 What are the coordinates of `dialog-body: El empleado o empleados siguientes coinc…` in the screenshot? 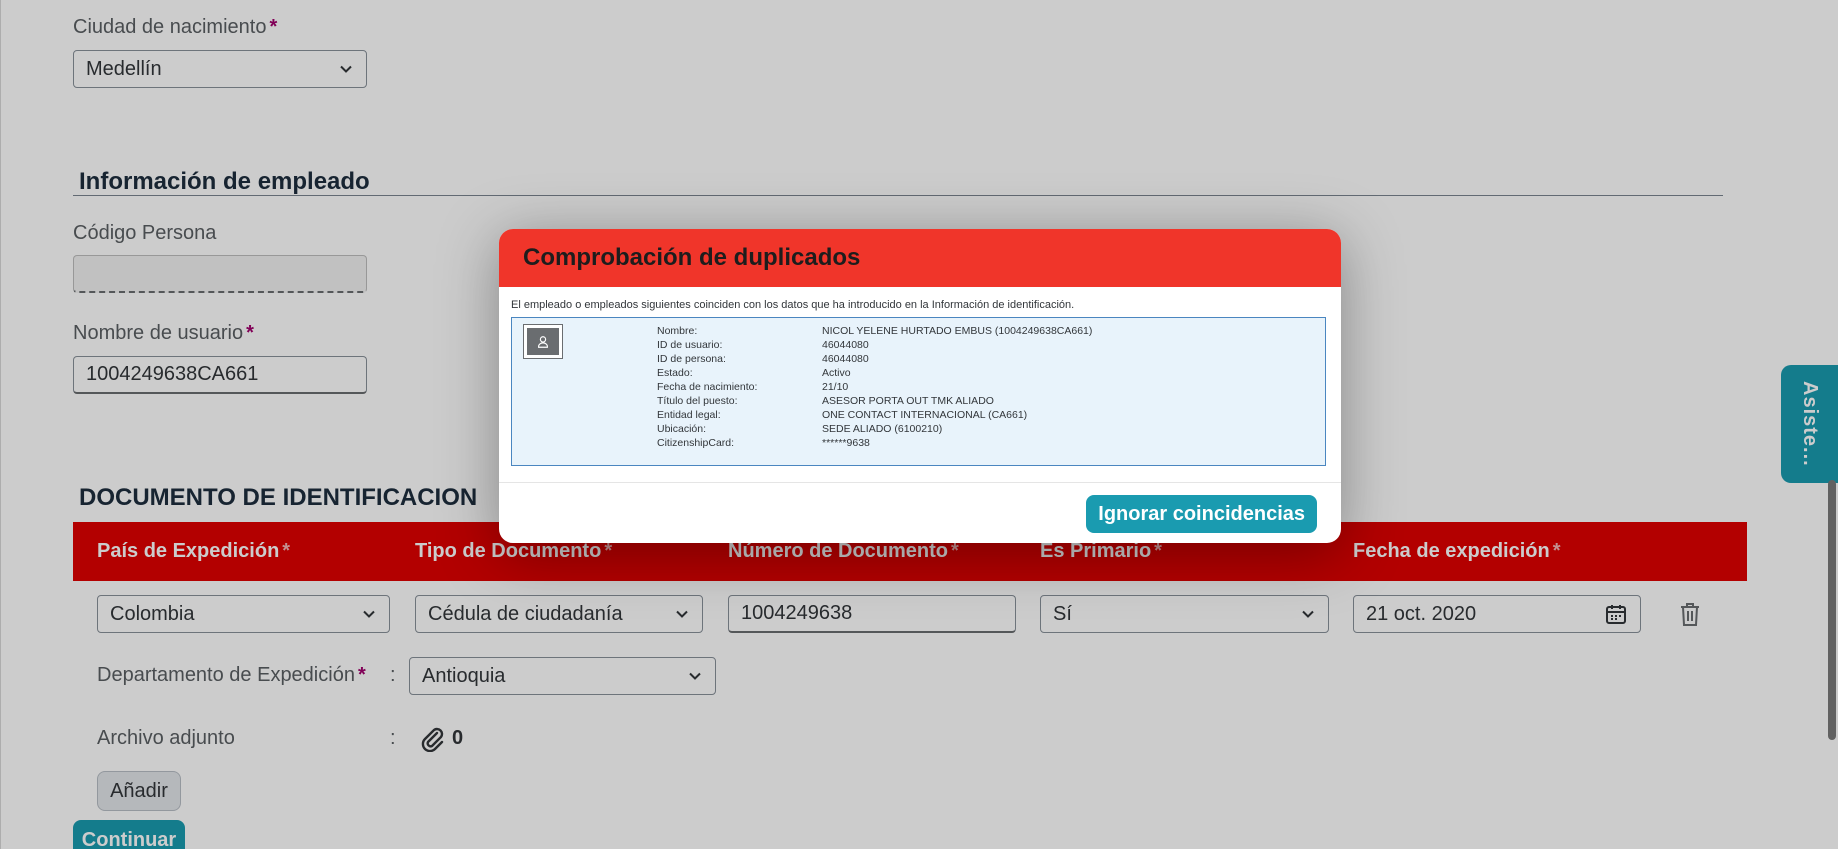 It's located at (920, 376).